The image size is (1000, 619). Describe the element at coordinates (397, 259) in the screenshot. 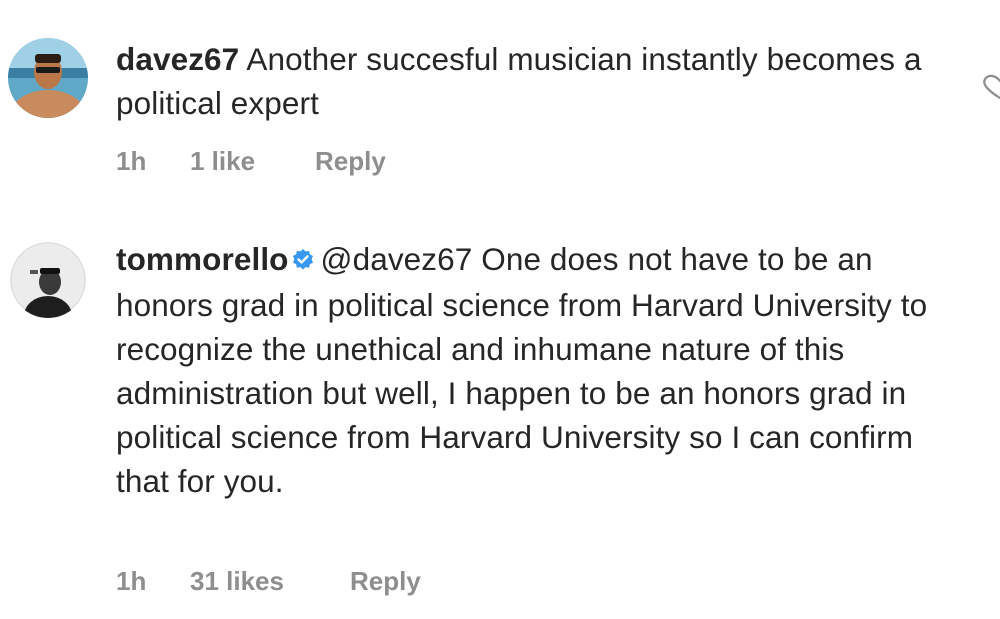

I see `comment-mention: @davez67` at that location.